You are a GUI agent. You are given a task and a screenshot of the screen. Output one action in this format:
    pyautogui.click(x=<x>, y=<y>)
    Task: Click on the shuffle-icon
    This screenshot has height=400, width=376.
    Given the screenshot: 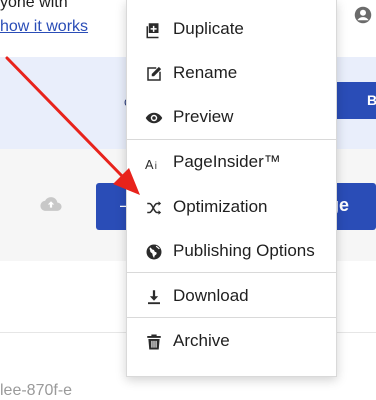 What is the action you would take?
    pyautogui.click(x=154, y=208)
    